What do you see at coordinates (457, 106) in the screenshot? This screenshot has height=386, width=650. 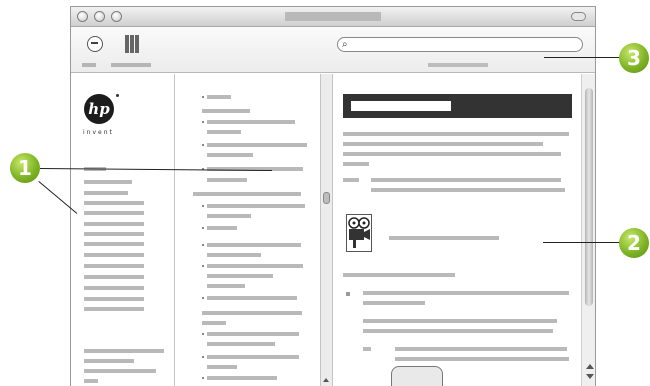 I see `content-header-bar` at bounding box center [457, 106].